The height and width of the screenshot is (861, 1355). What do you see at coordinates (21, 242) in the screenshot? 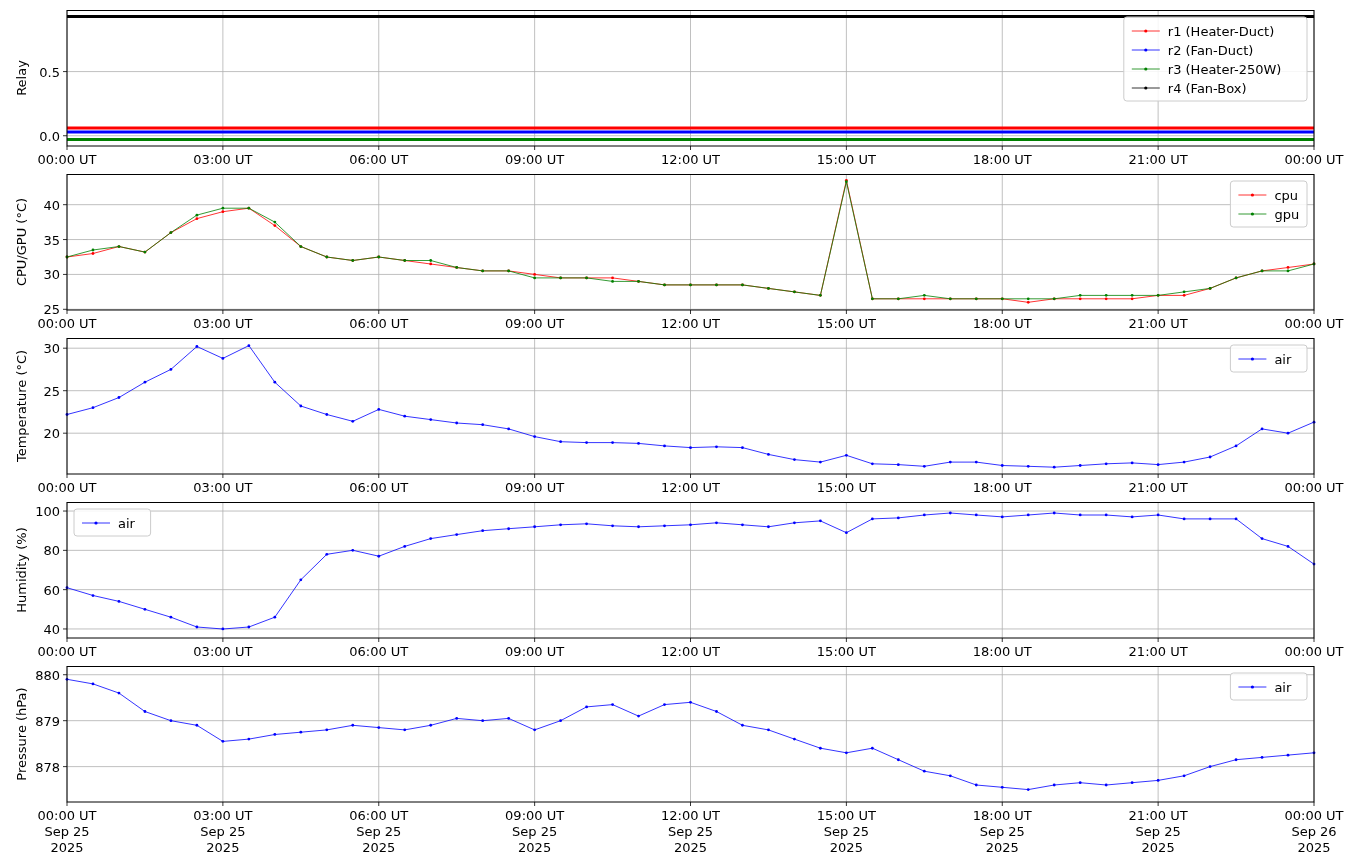
I see `axis-title: CPU/GPU (°C)` at bounding box center [21, 242].